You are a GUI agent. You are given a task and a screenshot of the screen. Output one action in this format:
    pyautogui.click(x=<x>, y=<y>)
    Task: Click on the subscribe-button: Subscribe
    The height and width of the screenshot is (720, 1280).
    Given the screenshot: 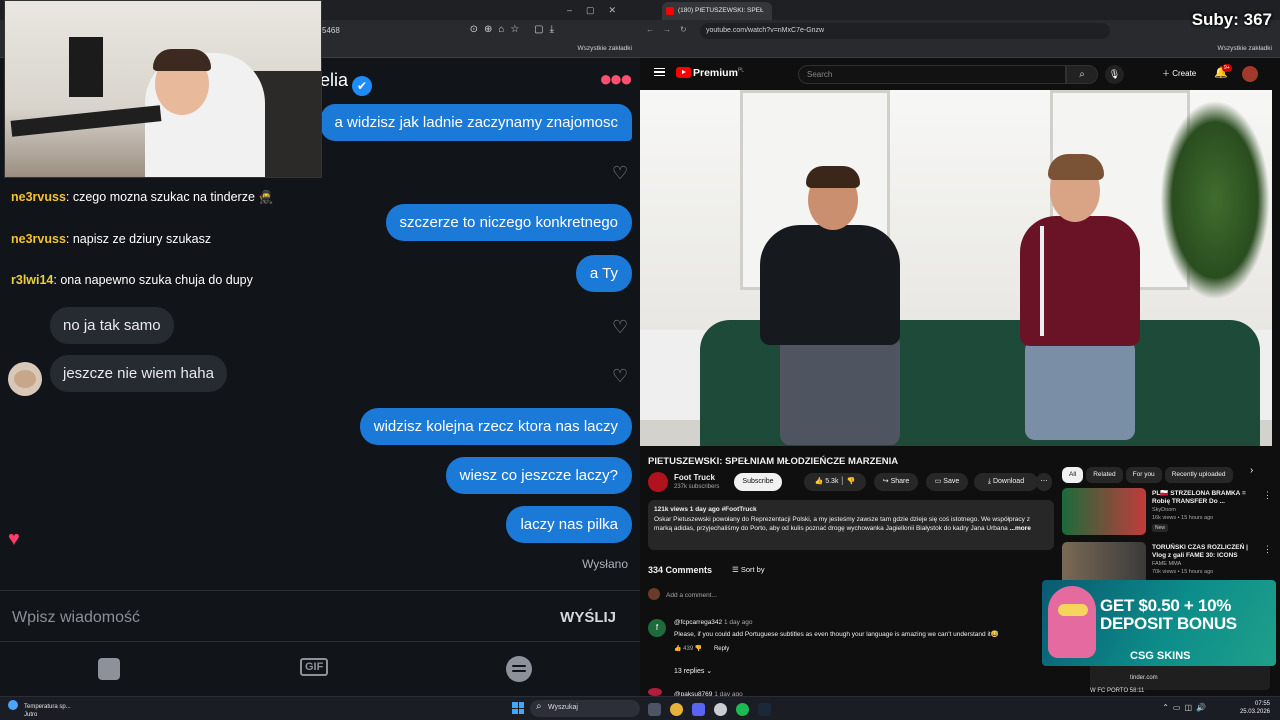 What is the action you would take?
    pyautogui.click(x=758, y=482)
    